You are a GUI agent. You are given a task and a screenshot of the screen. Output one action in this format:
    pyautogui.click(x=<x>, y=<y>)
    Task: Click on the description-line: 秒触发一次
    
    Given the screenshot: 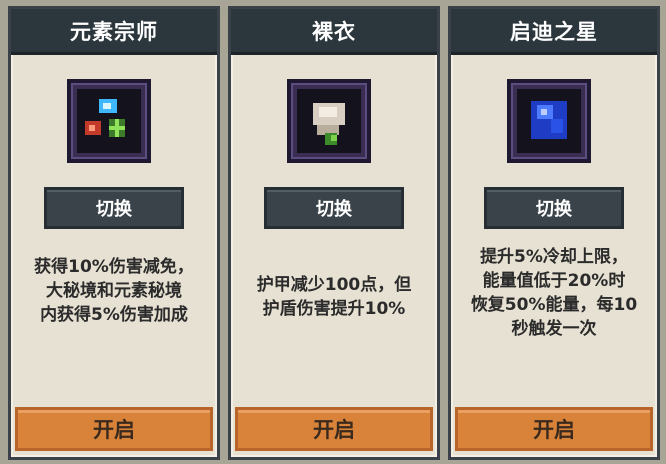 What is the action you would take?
    pyautogui.click(x=554, y=329)
    